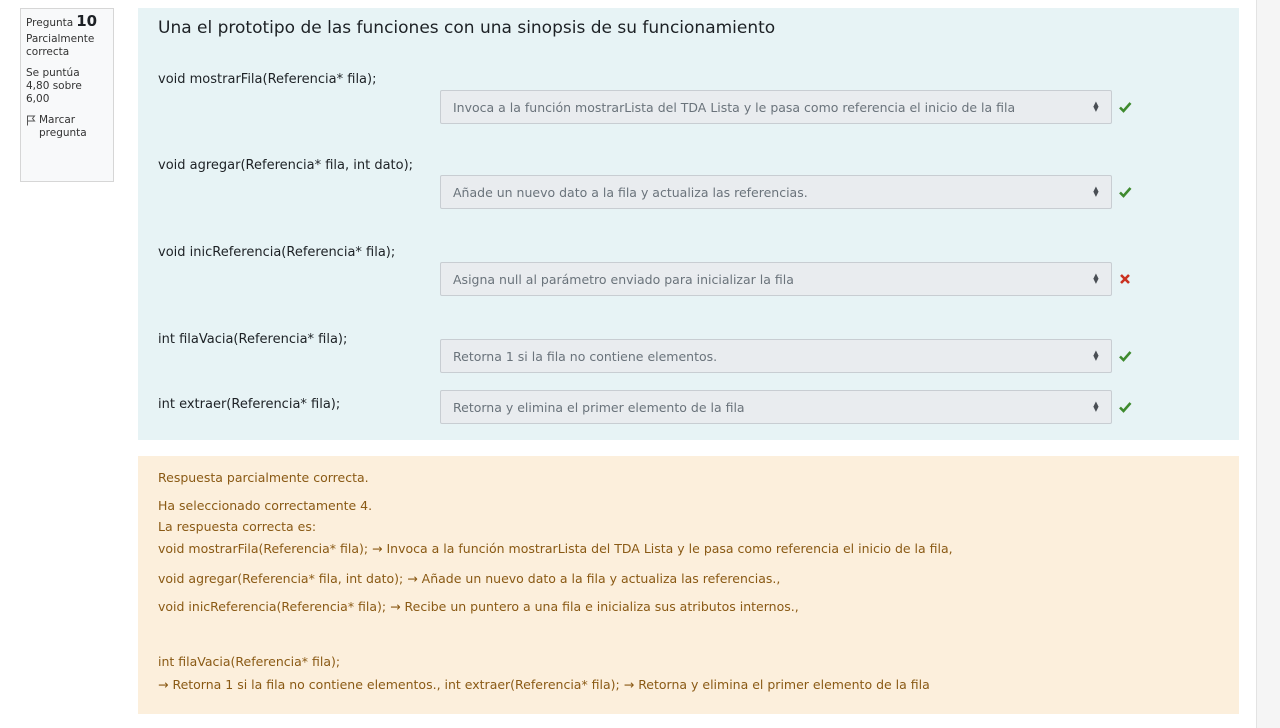 The width and height of the screenshot is (1280, 728). Describe the element at coordinates (60, 39) in the screenshot. I see `state-line: Parcialmente` at that location.